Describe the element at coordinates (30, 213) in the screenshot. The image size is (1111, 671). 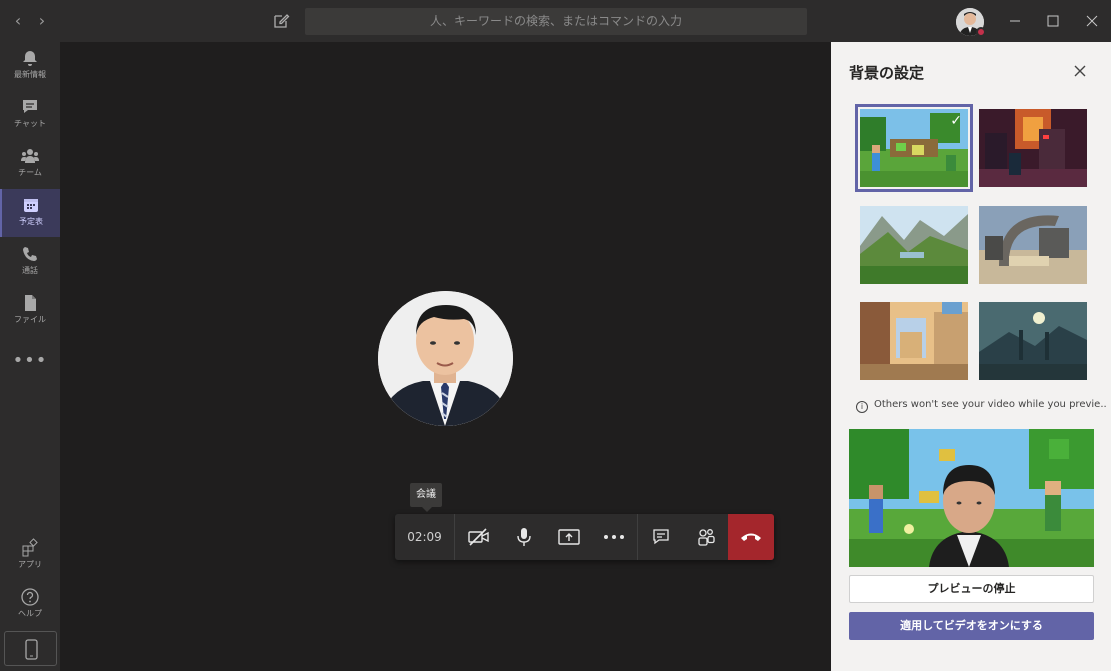
I see `rail-item-calendar: 予定表` at that location.